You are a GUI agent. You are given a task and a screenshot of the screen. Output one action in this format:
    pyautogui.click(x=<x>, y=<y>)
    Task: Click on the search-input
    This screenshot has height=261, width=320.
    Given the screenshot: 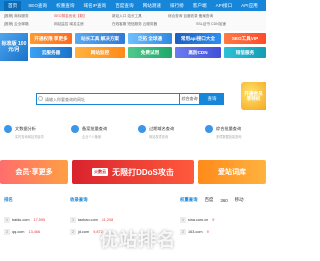 What is the action you would take?
    pyautogui.click(x=108, y=99)
    